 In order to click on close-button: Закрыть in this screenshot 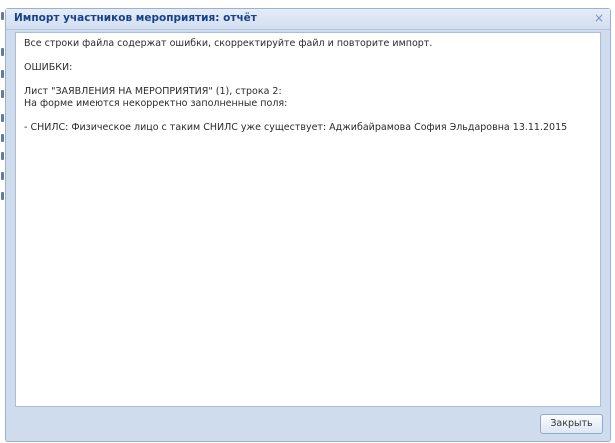, I will do `click(571, 424)`.